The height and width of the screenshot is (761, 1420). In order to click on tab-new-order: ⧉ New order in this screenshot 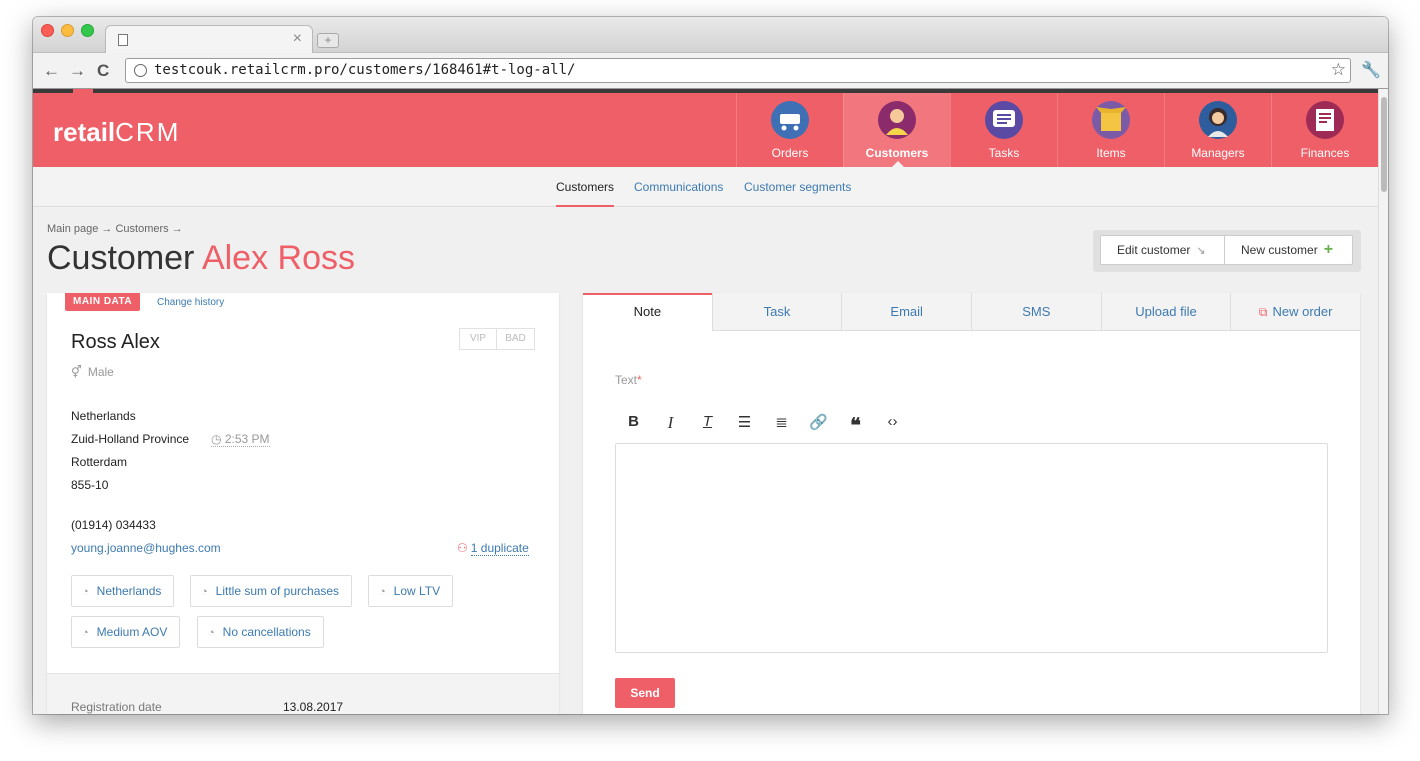, I will do `click(1295, 312)`.